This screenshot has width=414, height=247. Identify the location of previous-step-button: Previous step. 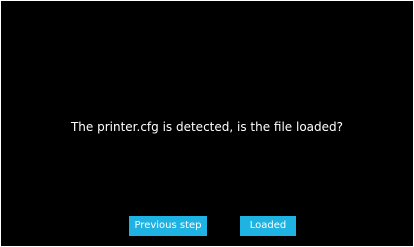
(168, 226).